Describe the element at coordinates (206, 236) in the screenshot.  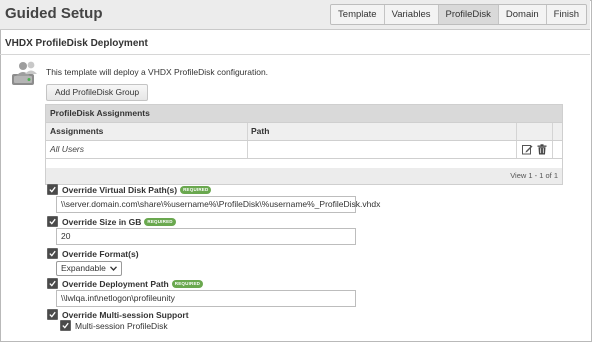
I see `size-input: 20` at that location.